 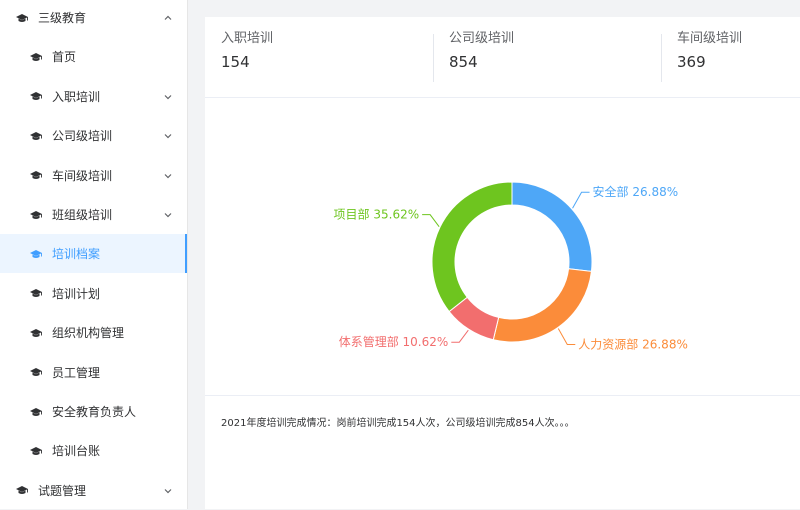 What do you see at coordinates (62, 490) in the screenshot?
I see `sidebar-item-label: 试题管理` at bounding box center [62, 490].